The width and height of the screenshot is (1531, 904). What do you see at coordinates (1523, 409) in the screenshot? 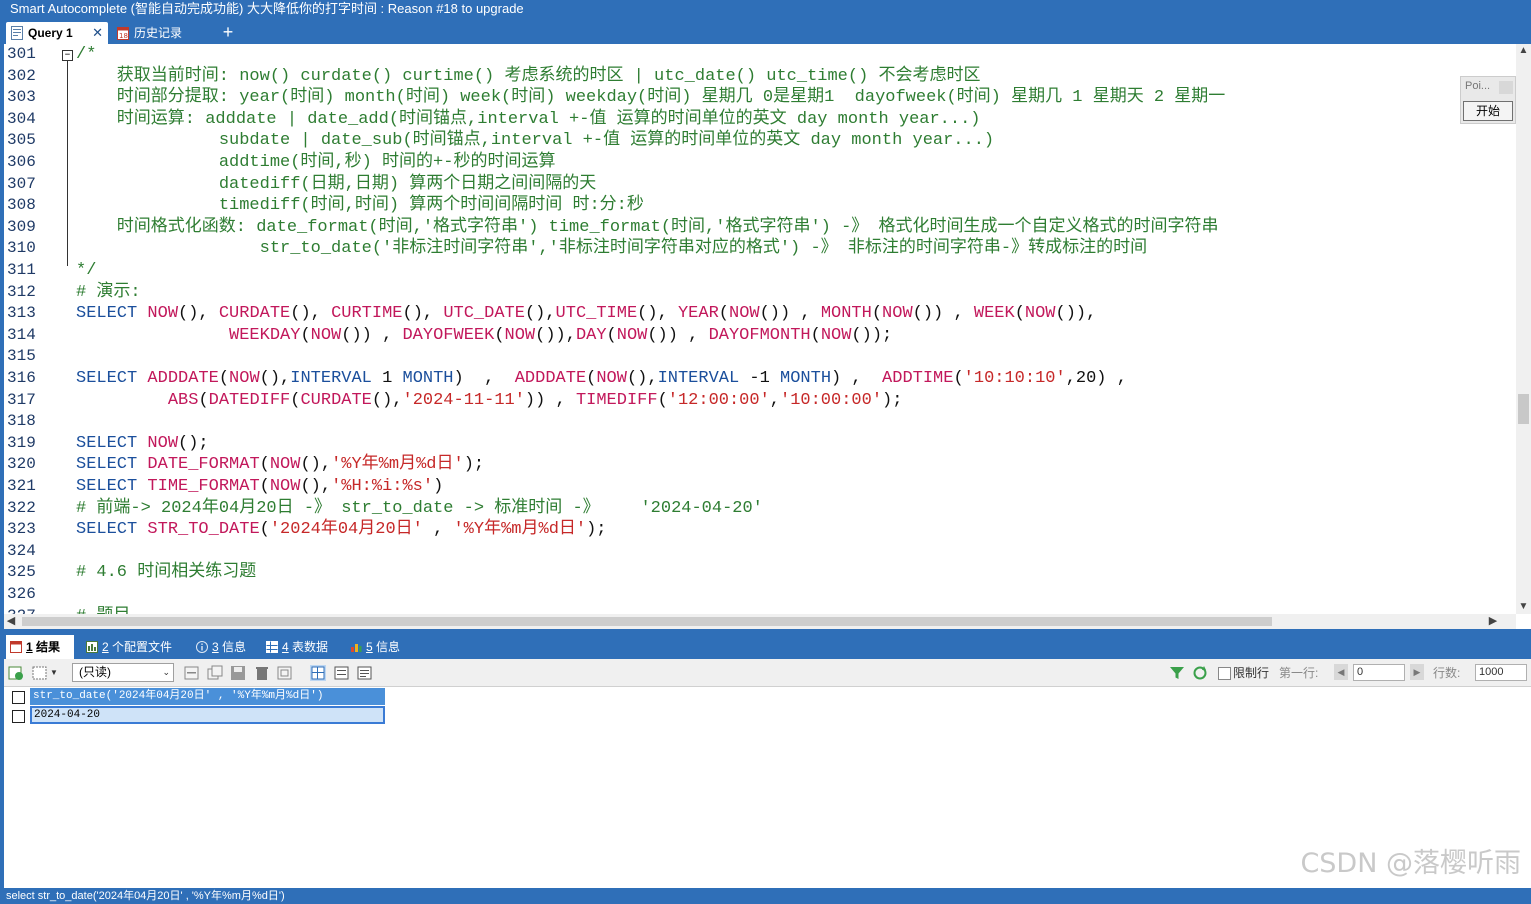
I see `editor-vertical-scroll-thumb` at bounding box center [1523, 409].